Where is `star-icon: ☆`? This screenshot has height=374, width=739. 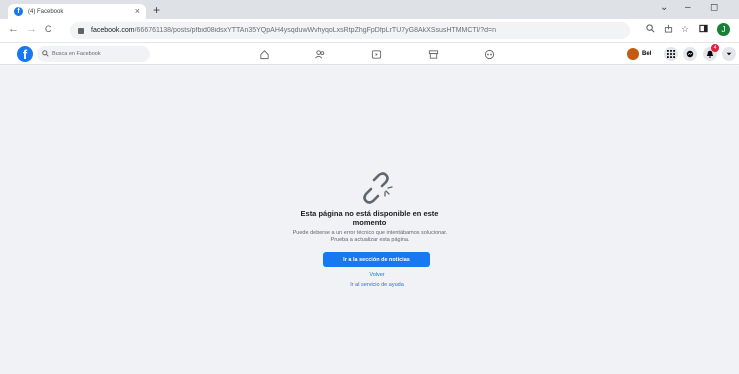
star-icon: ☆ is located at coordinates (685, 29).